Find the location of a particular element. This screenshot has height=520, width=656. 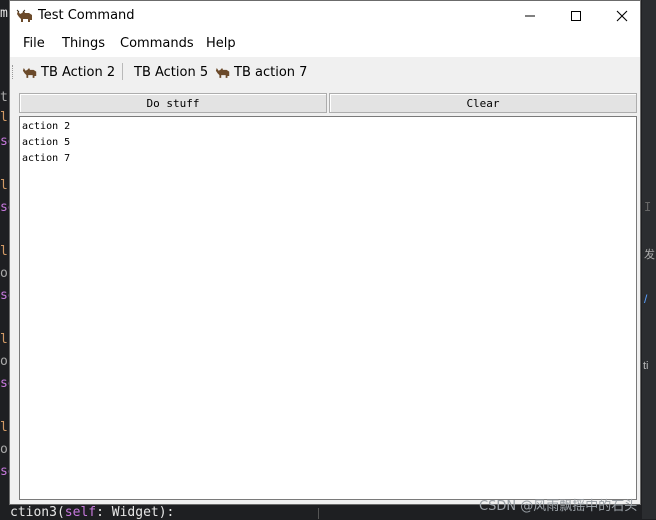

bg-divider is located at coordinates (318, 513).